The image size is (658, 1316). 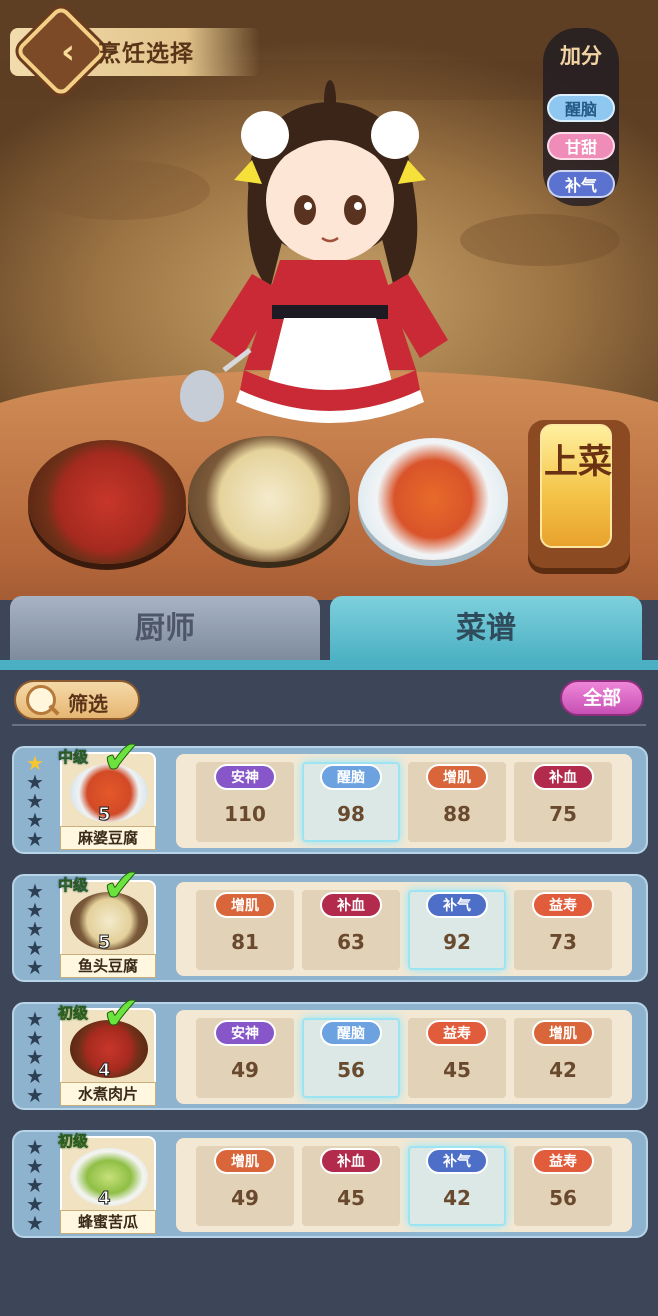 I want to click on stat-cell: 增肌 81, so click(x=245, y=930).